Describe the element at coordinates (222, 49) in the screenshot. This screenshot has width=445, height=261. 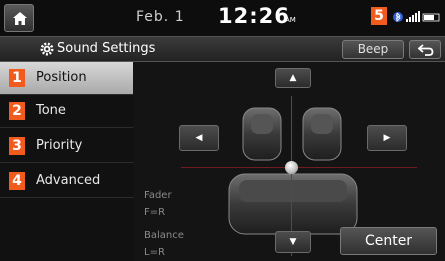
I see `title-bar: Sound Settings Beep` at that location.